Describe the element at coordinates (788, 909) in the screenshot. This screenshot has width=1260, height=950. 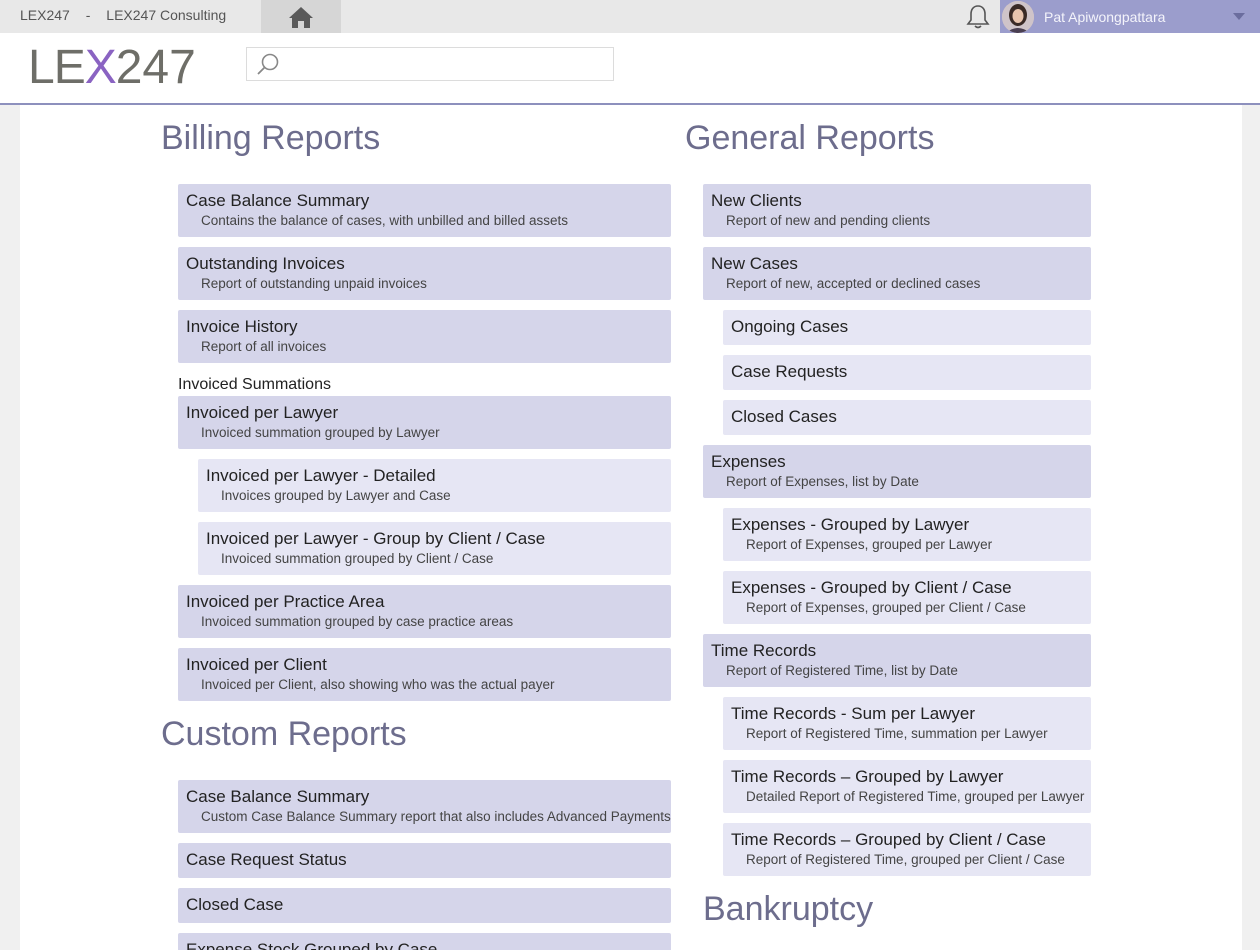
I see `bankruptcy-title: Bankruptcy` at that location.